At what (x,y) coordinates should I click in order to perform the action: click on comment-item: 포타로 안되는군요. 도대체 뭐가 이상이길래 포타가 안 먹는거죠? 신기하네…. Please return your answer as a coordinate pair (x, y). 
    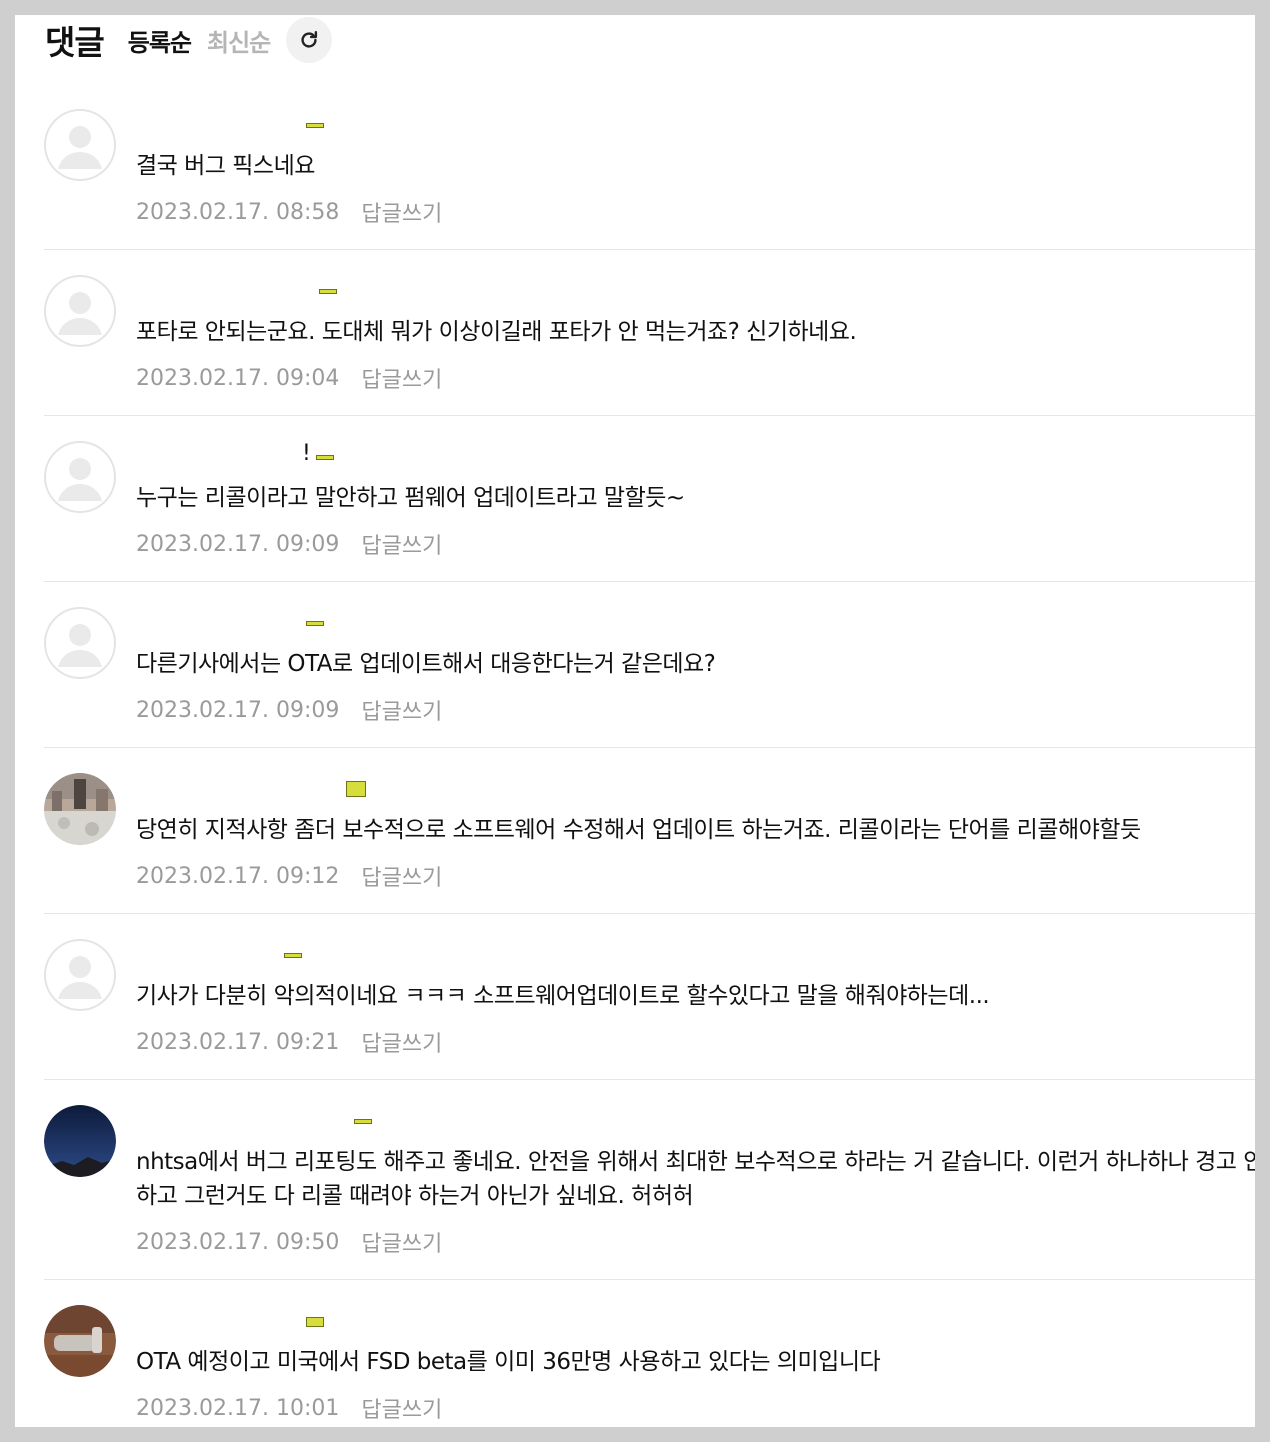
    Looking at the image, I should click on (649, 345).